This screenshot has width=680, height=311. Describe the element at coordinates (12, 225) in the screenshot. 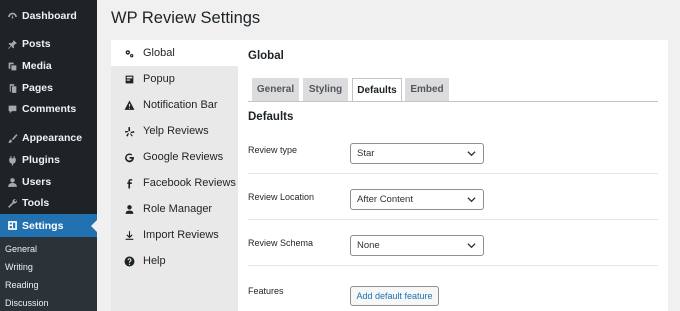

I see `settings-icon` at that location.